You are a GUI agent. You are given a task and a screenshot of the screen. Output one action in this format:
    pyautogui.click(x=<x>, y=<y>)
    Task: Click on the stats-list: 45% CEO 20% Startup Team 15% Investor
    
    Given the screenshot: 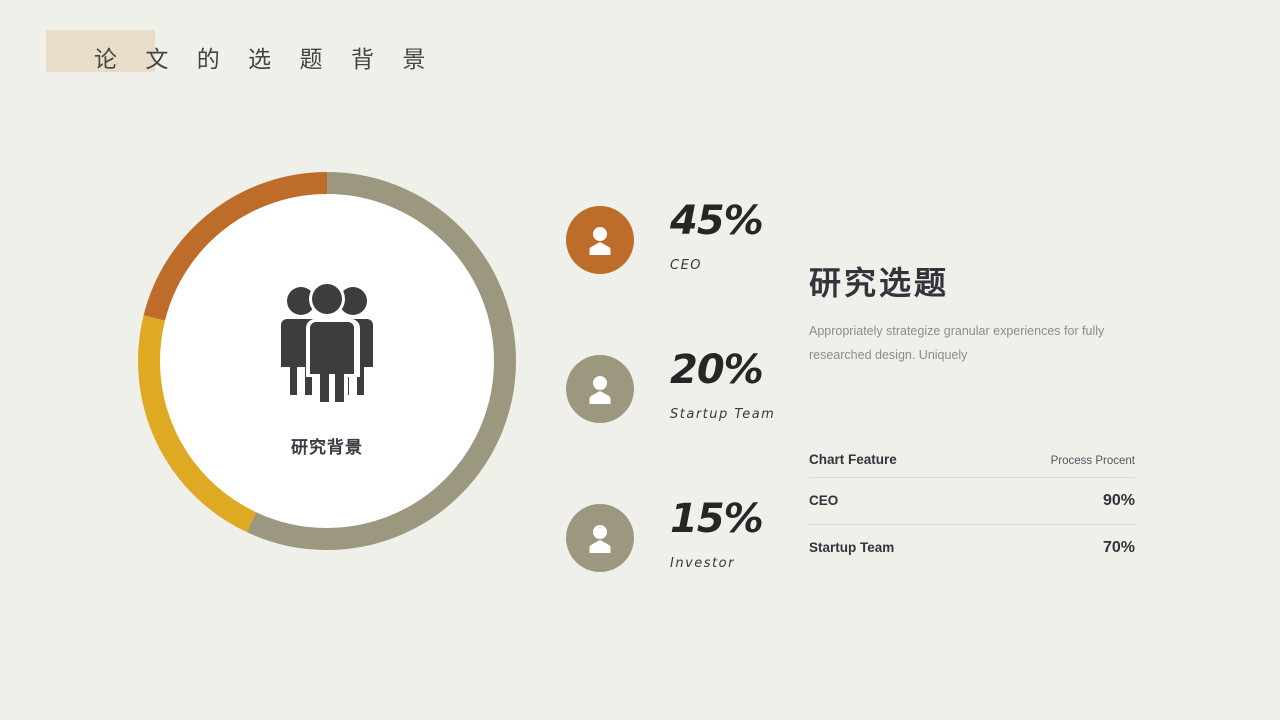 What is the action you would take?
    pyautogui.click(x=681, y=391)
    